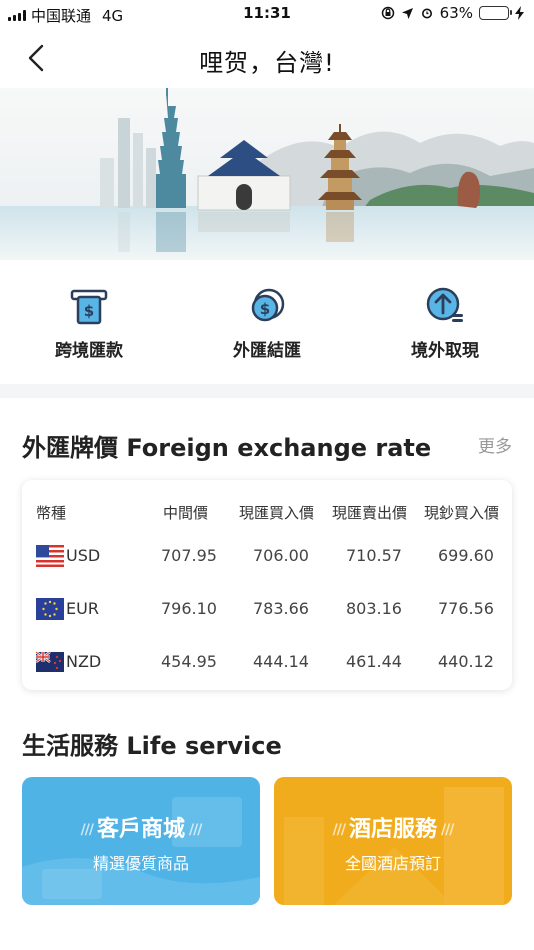 The width and height of the screenshot is (534, 950). What do you see at coordinates (281, 661) in the screenshot?
I see `rate-value: 444.14` at bounding box center [281, 661].